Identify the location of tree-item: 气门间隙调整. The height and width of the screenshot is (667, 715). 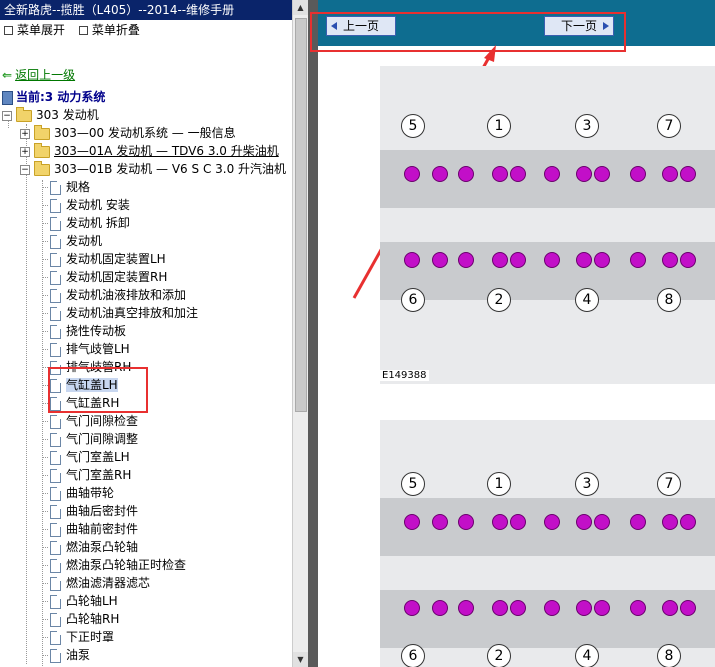
(90, 439).